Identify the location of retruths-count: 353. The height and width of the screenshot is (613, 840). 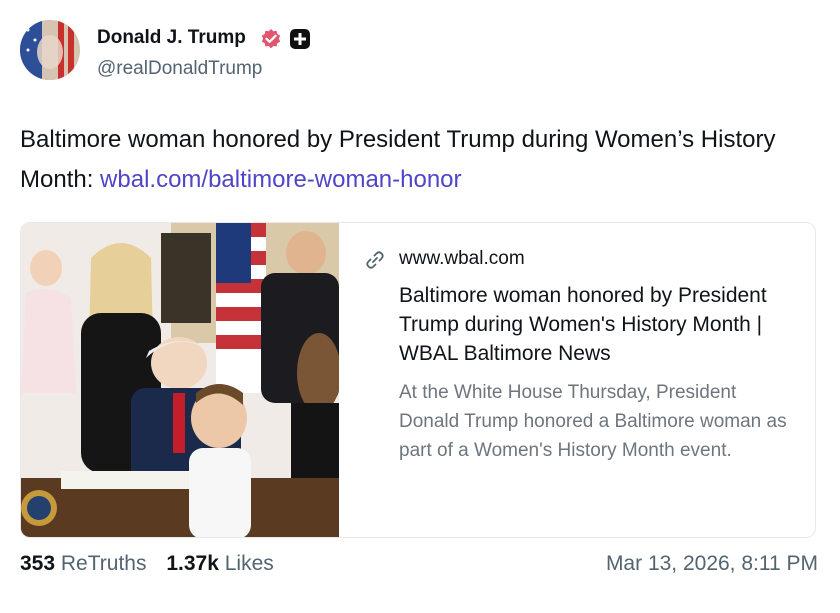
(38, 563).